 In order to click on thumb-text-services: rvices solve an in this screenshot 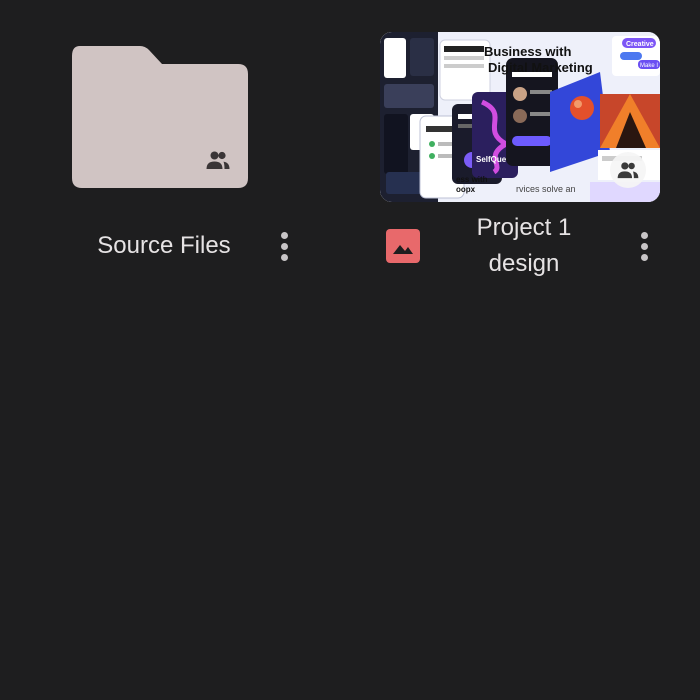, I will do `click(546, 189)`.